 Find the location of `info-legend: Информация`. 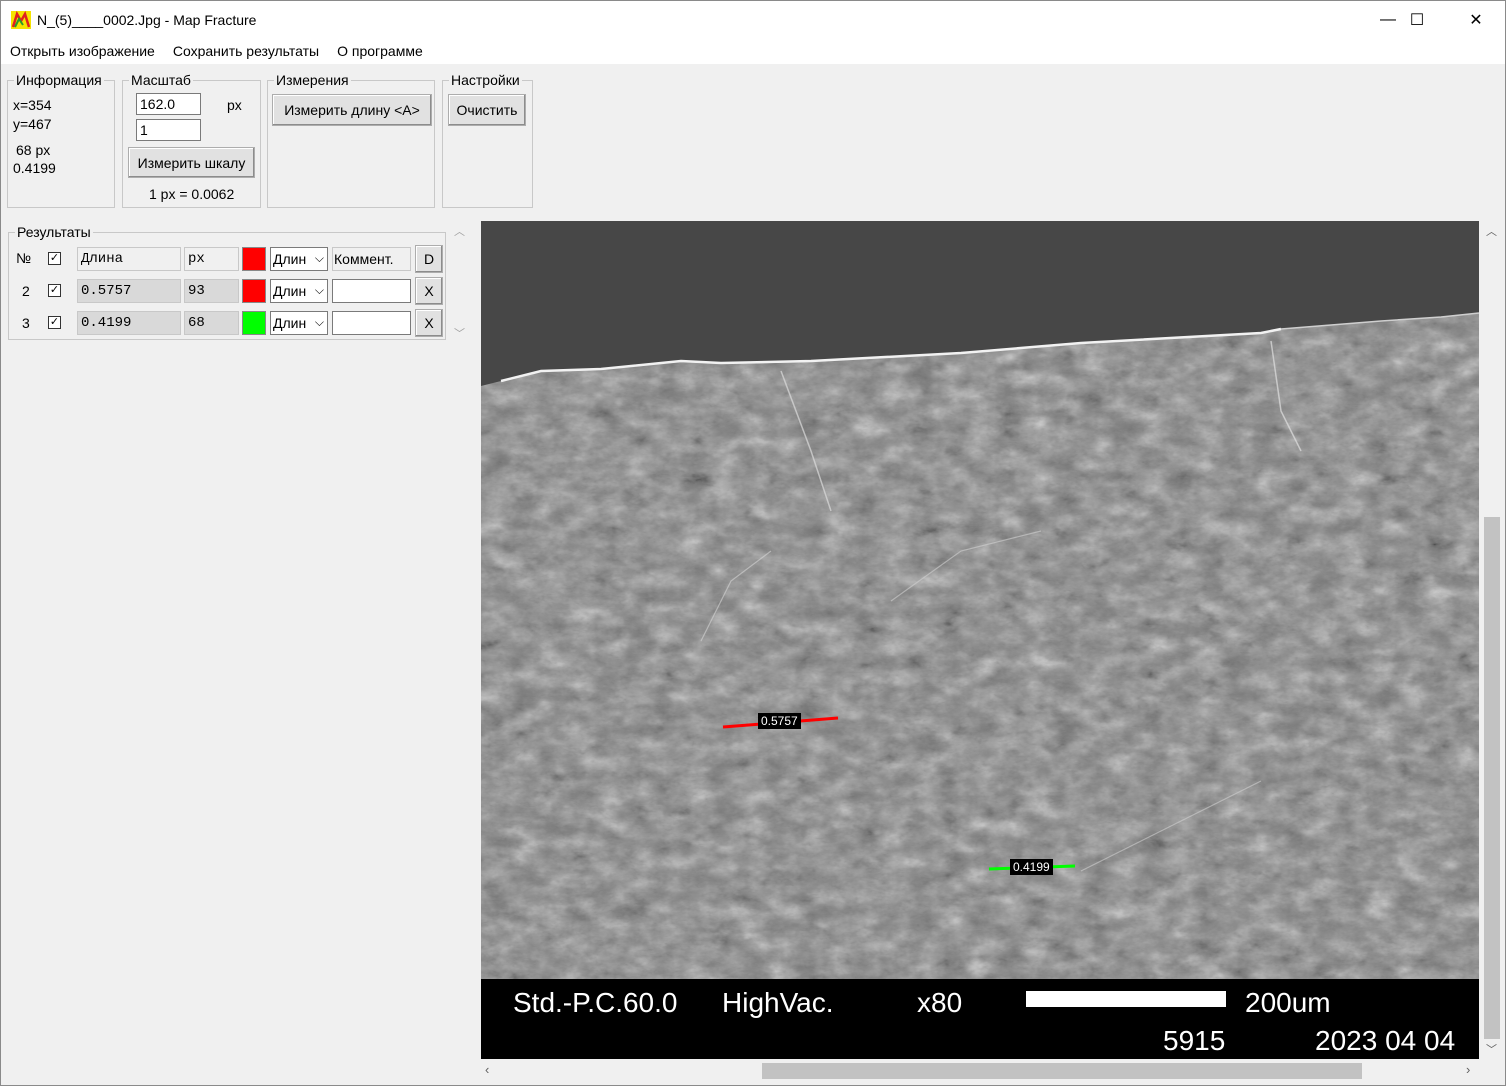

info-legend: Информация is located at coordinates (59, 80).